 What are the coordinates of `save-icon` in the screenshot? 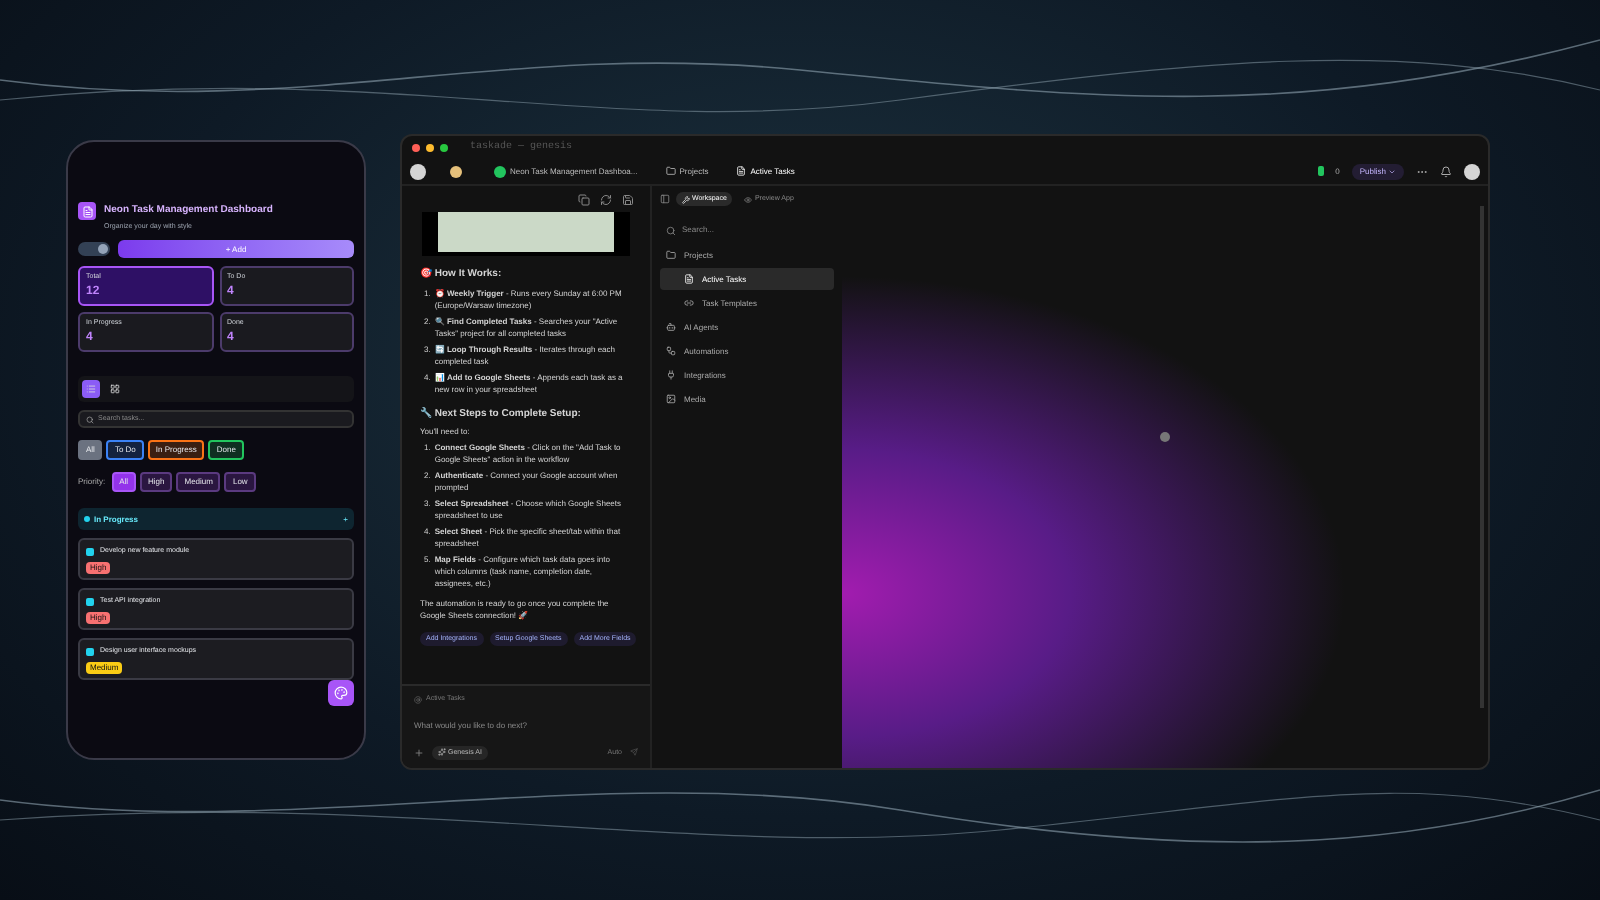 It's located at (628, 199).